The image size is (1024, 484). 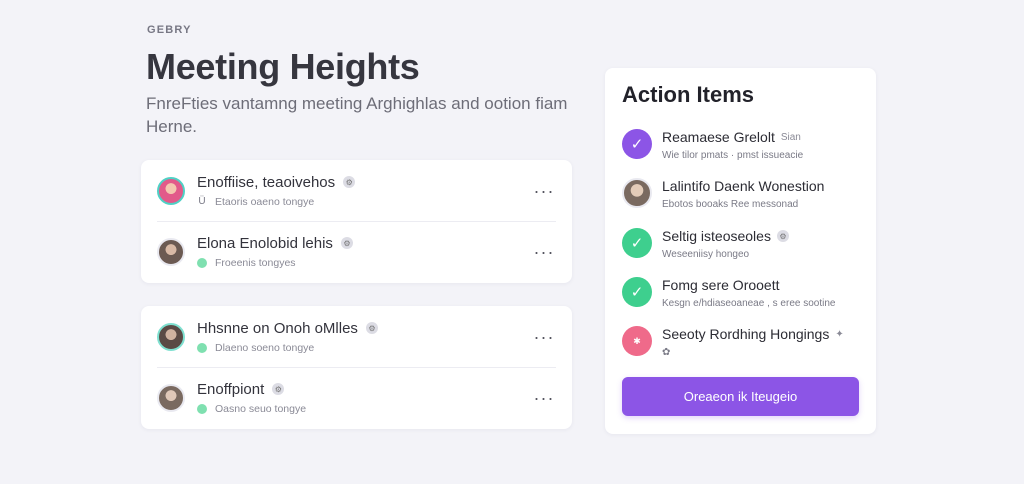 What do you see at coordinates (202, 201) in the screenshot?
I see `meta-icon: Ü` at bounding box center [202, 201].